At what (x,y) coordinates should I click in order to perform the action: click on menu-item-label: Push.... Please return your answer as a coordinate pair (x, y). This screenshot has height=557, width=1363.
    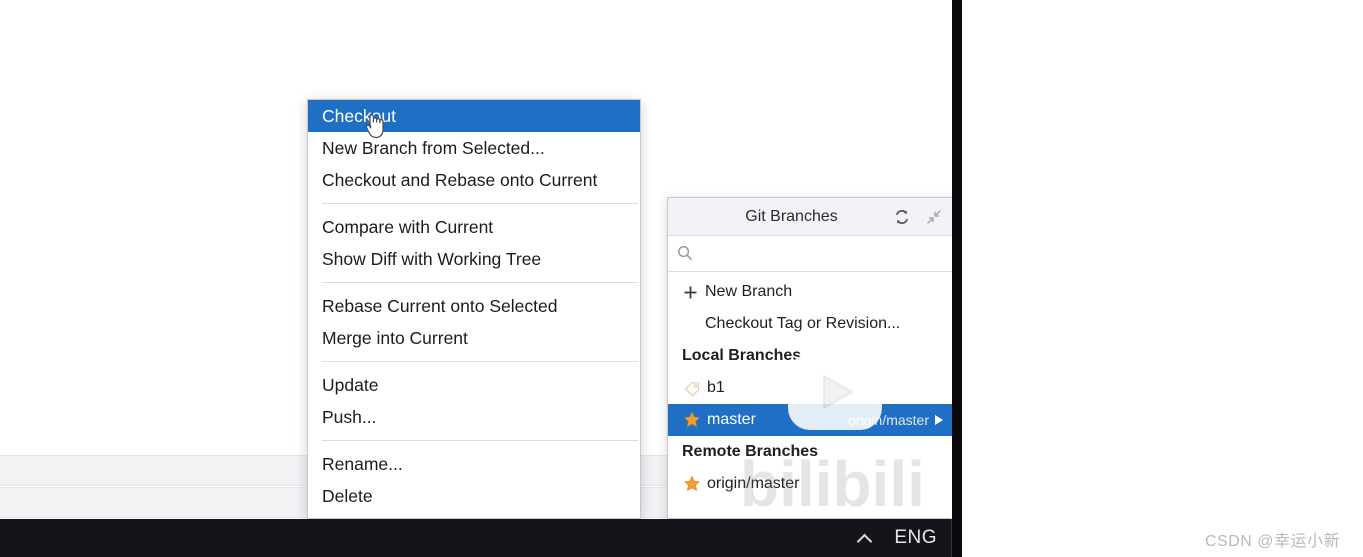
    Looking at the image, I should click on (349, 416).